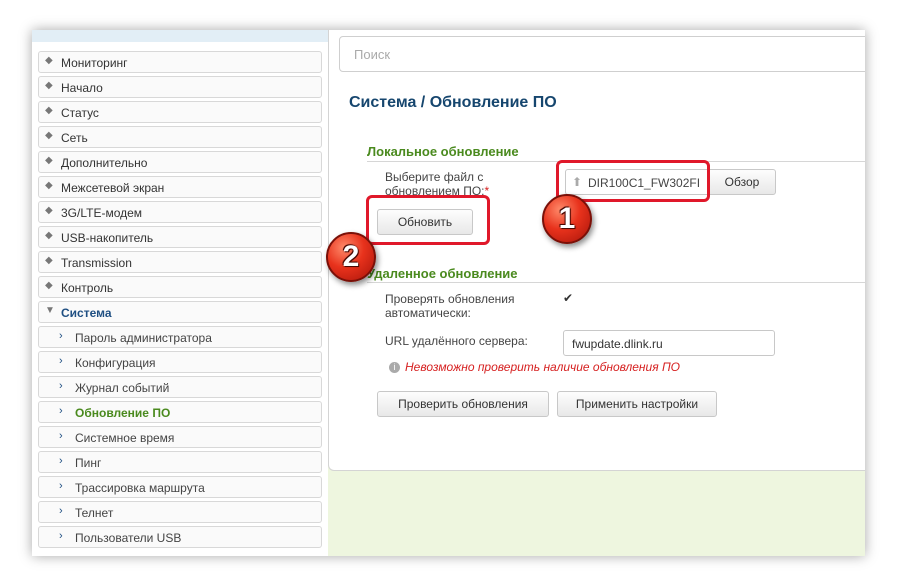 The image size is (897, 588). Describe the element at coordinates (182, 36) in the screenshot. I see `top-strip` at that location.